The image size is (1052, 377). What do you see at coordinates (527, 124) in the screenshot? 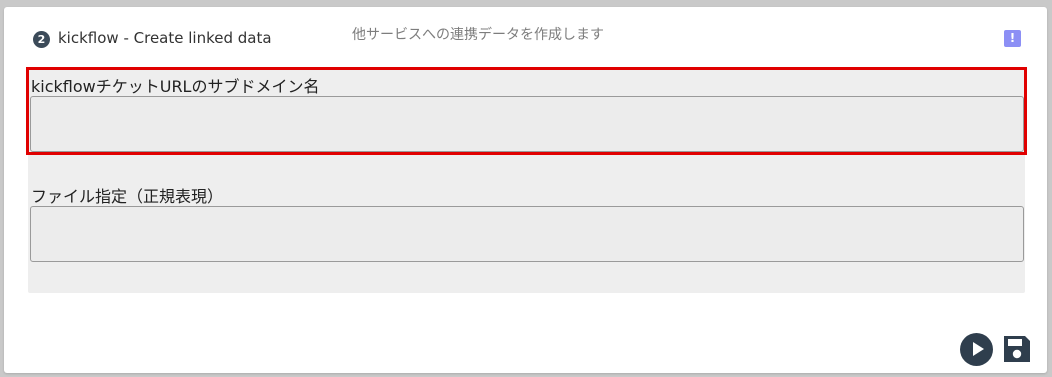
I see `subdomain-input` at bounding box center [527, 124].